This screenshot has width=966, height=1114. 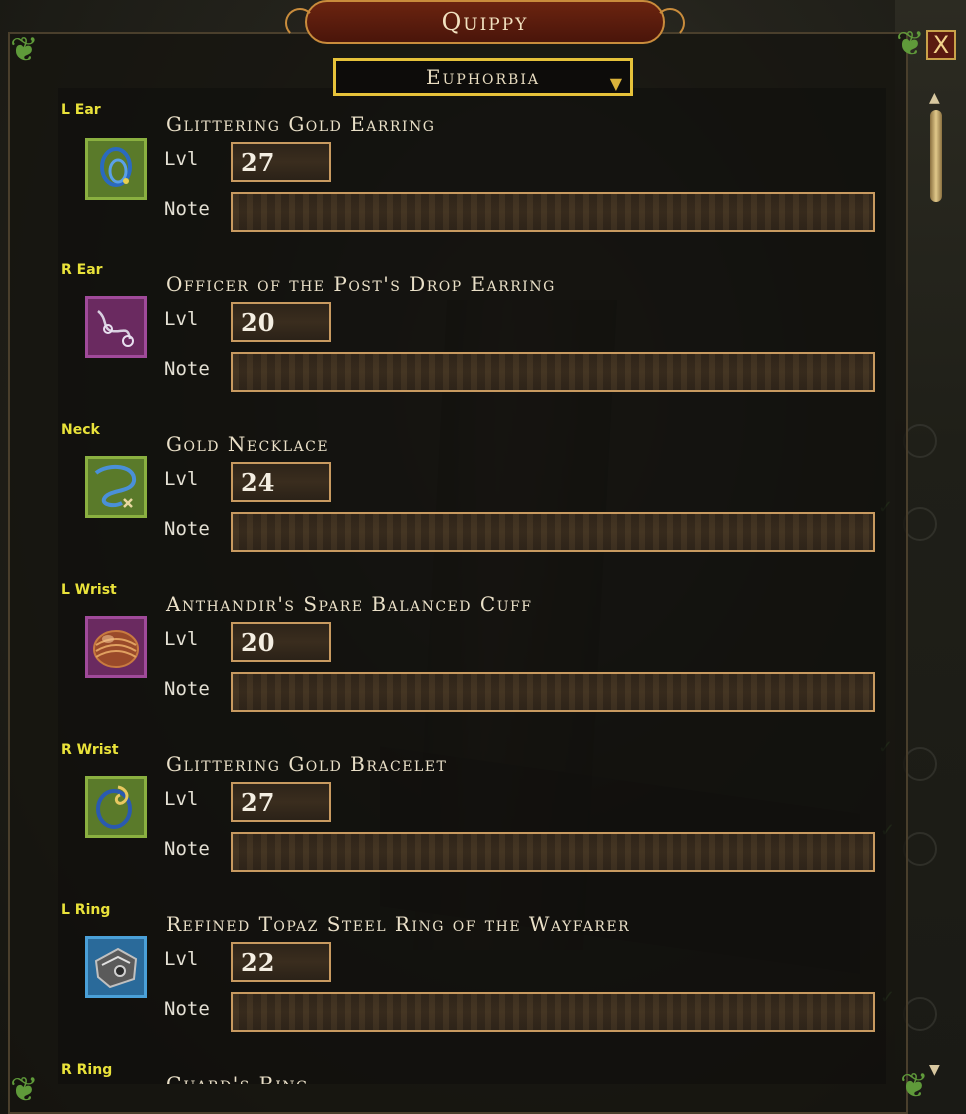 I want to click on dropdown-arrow-icon: ▼, so click(x=616, y=83).